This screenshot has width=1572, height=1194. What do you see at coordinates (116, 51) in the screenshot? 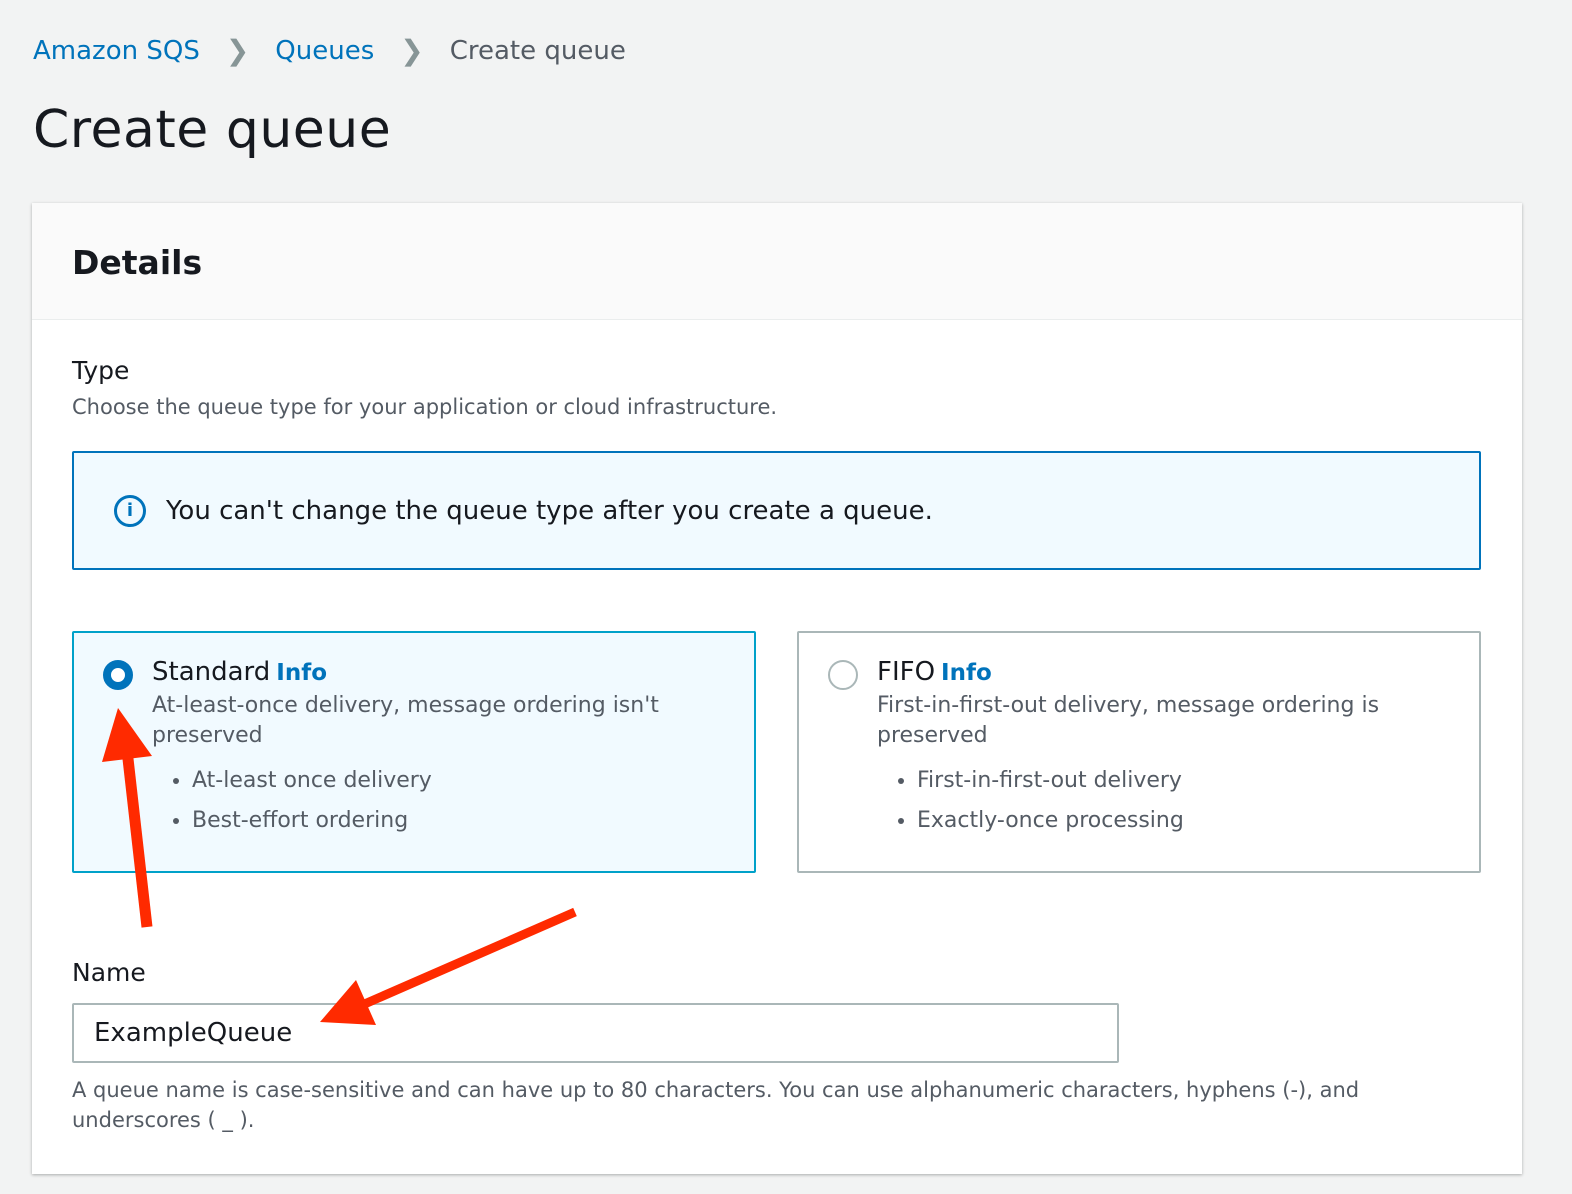
I see `breadcrumb-amazon-sqs: Amazon SQS` at bounding box center [116, 51].